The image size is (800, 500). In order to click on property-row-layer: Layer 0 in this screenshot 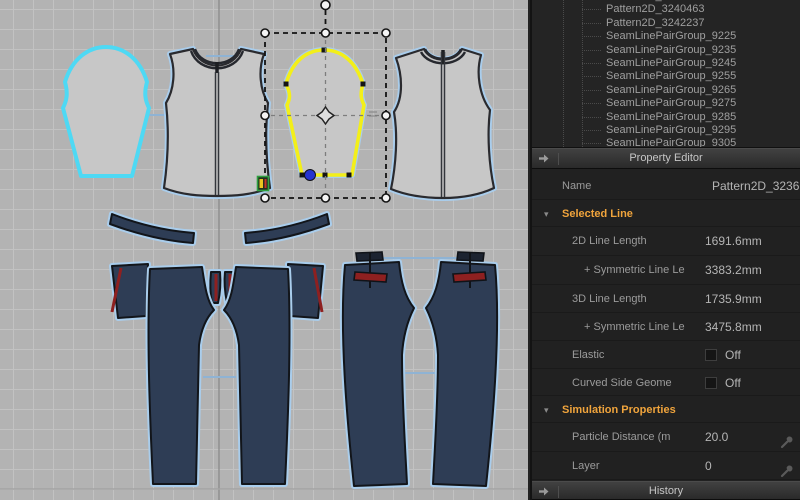, I will do `click(666, 466)`.